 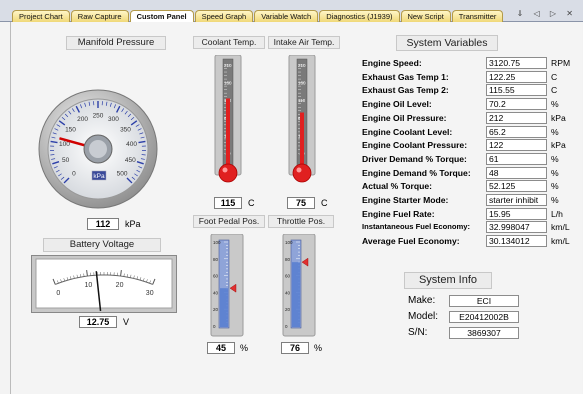 I want to click on throttle-unit: %, so click(x=318, y=348).